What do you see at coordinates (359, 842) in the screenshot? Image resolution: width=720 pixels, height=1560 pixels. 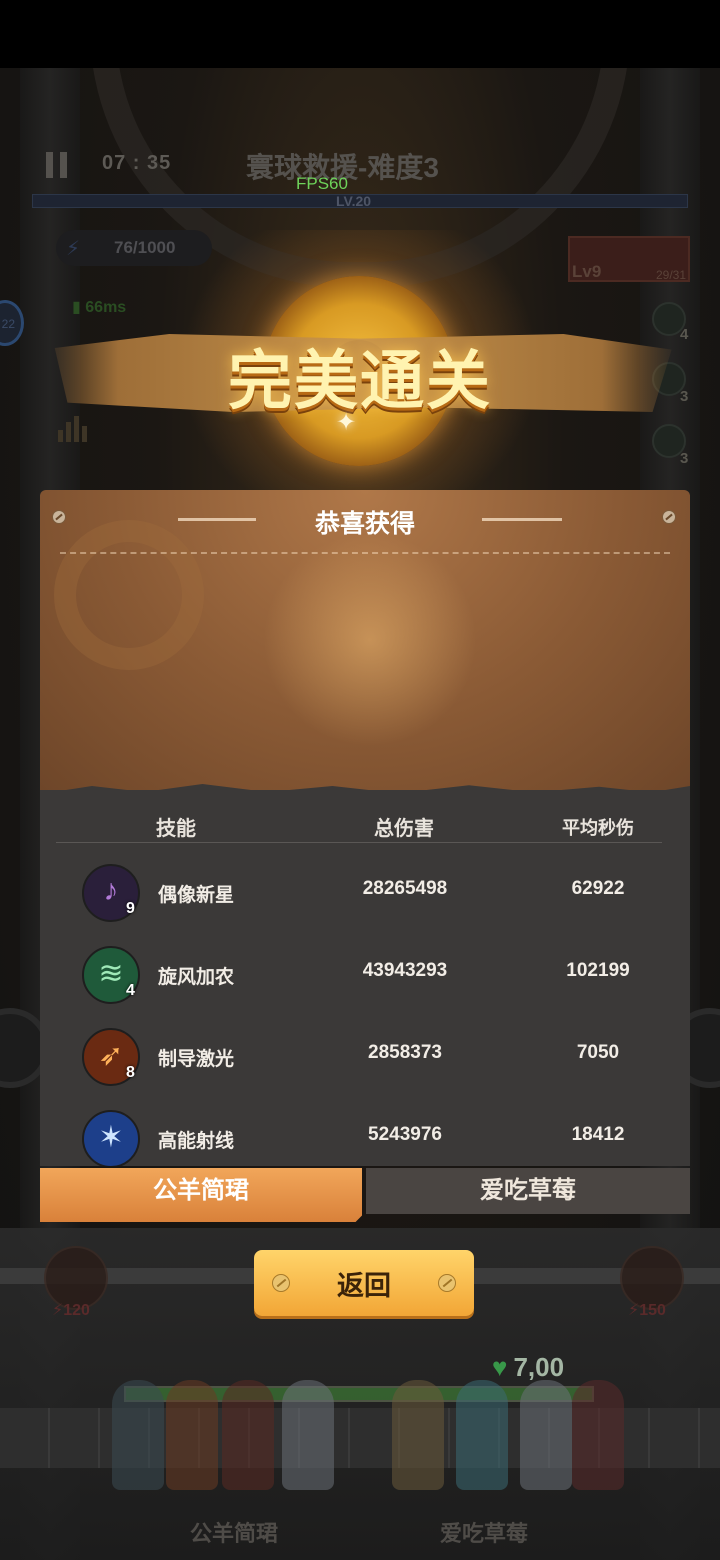 I see `header-divider` at bounding box center [359, 842].